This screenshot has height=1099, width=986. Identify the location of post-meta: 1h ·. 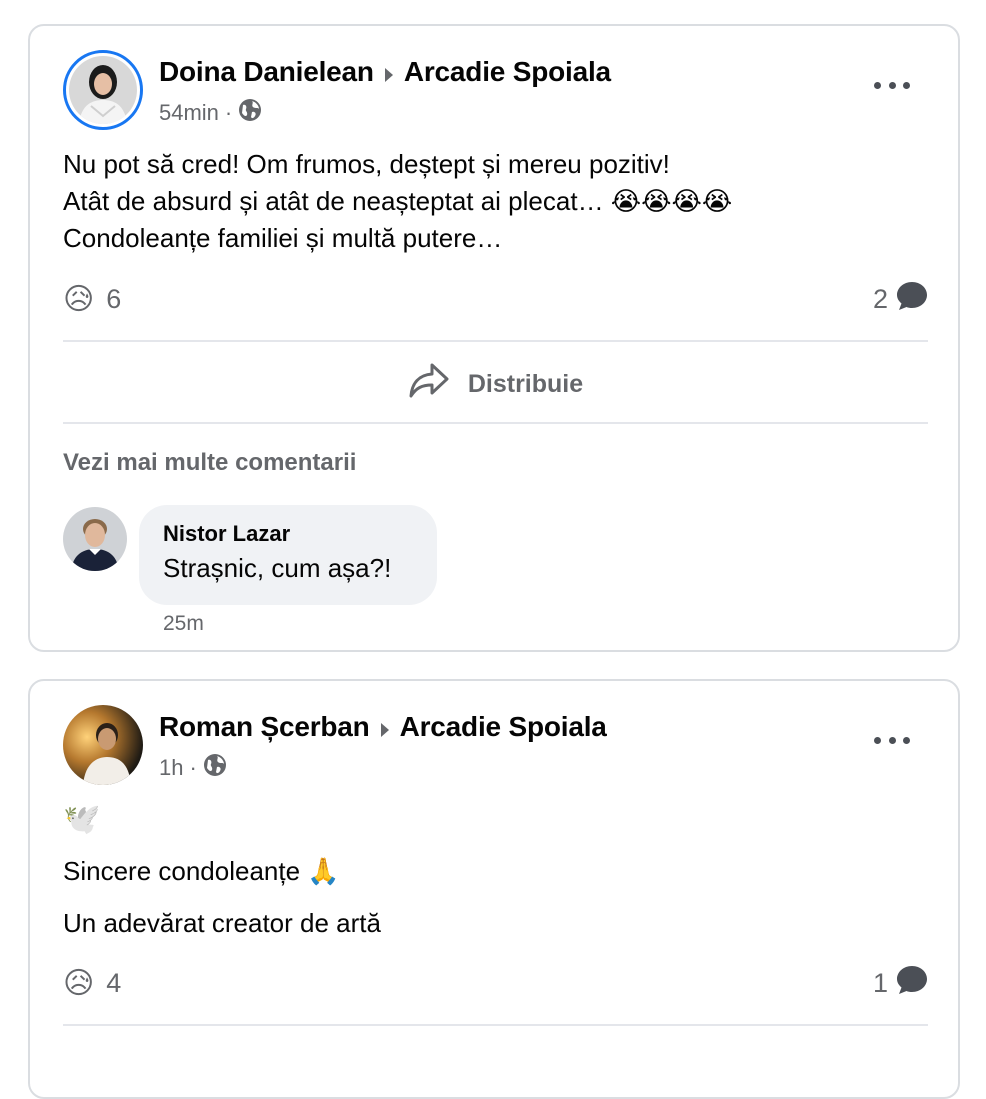
(193, 768).